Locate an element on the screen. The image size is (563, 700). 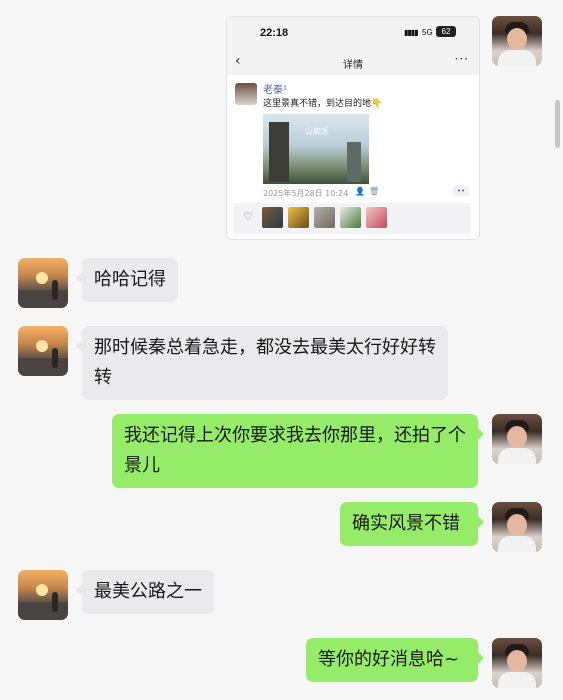
post-author-avatar is located at coordinates (246, 94).